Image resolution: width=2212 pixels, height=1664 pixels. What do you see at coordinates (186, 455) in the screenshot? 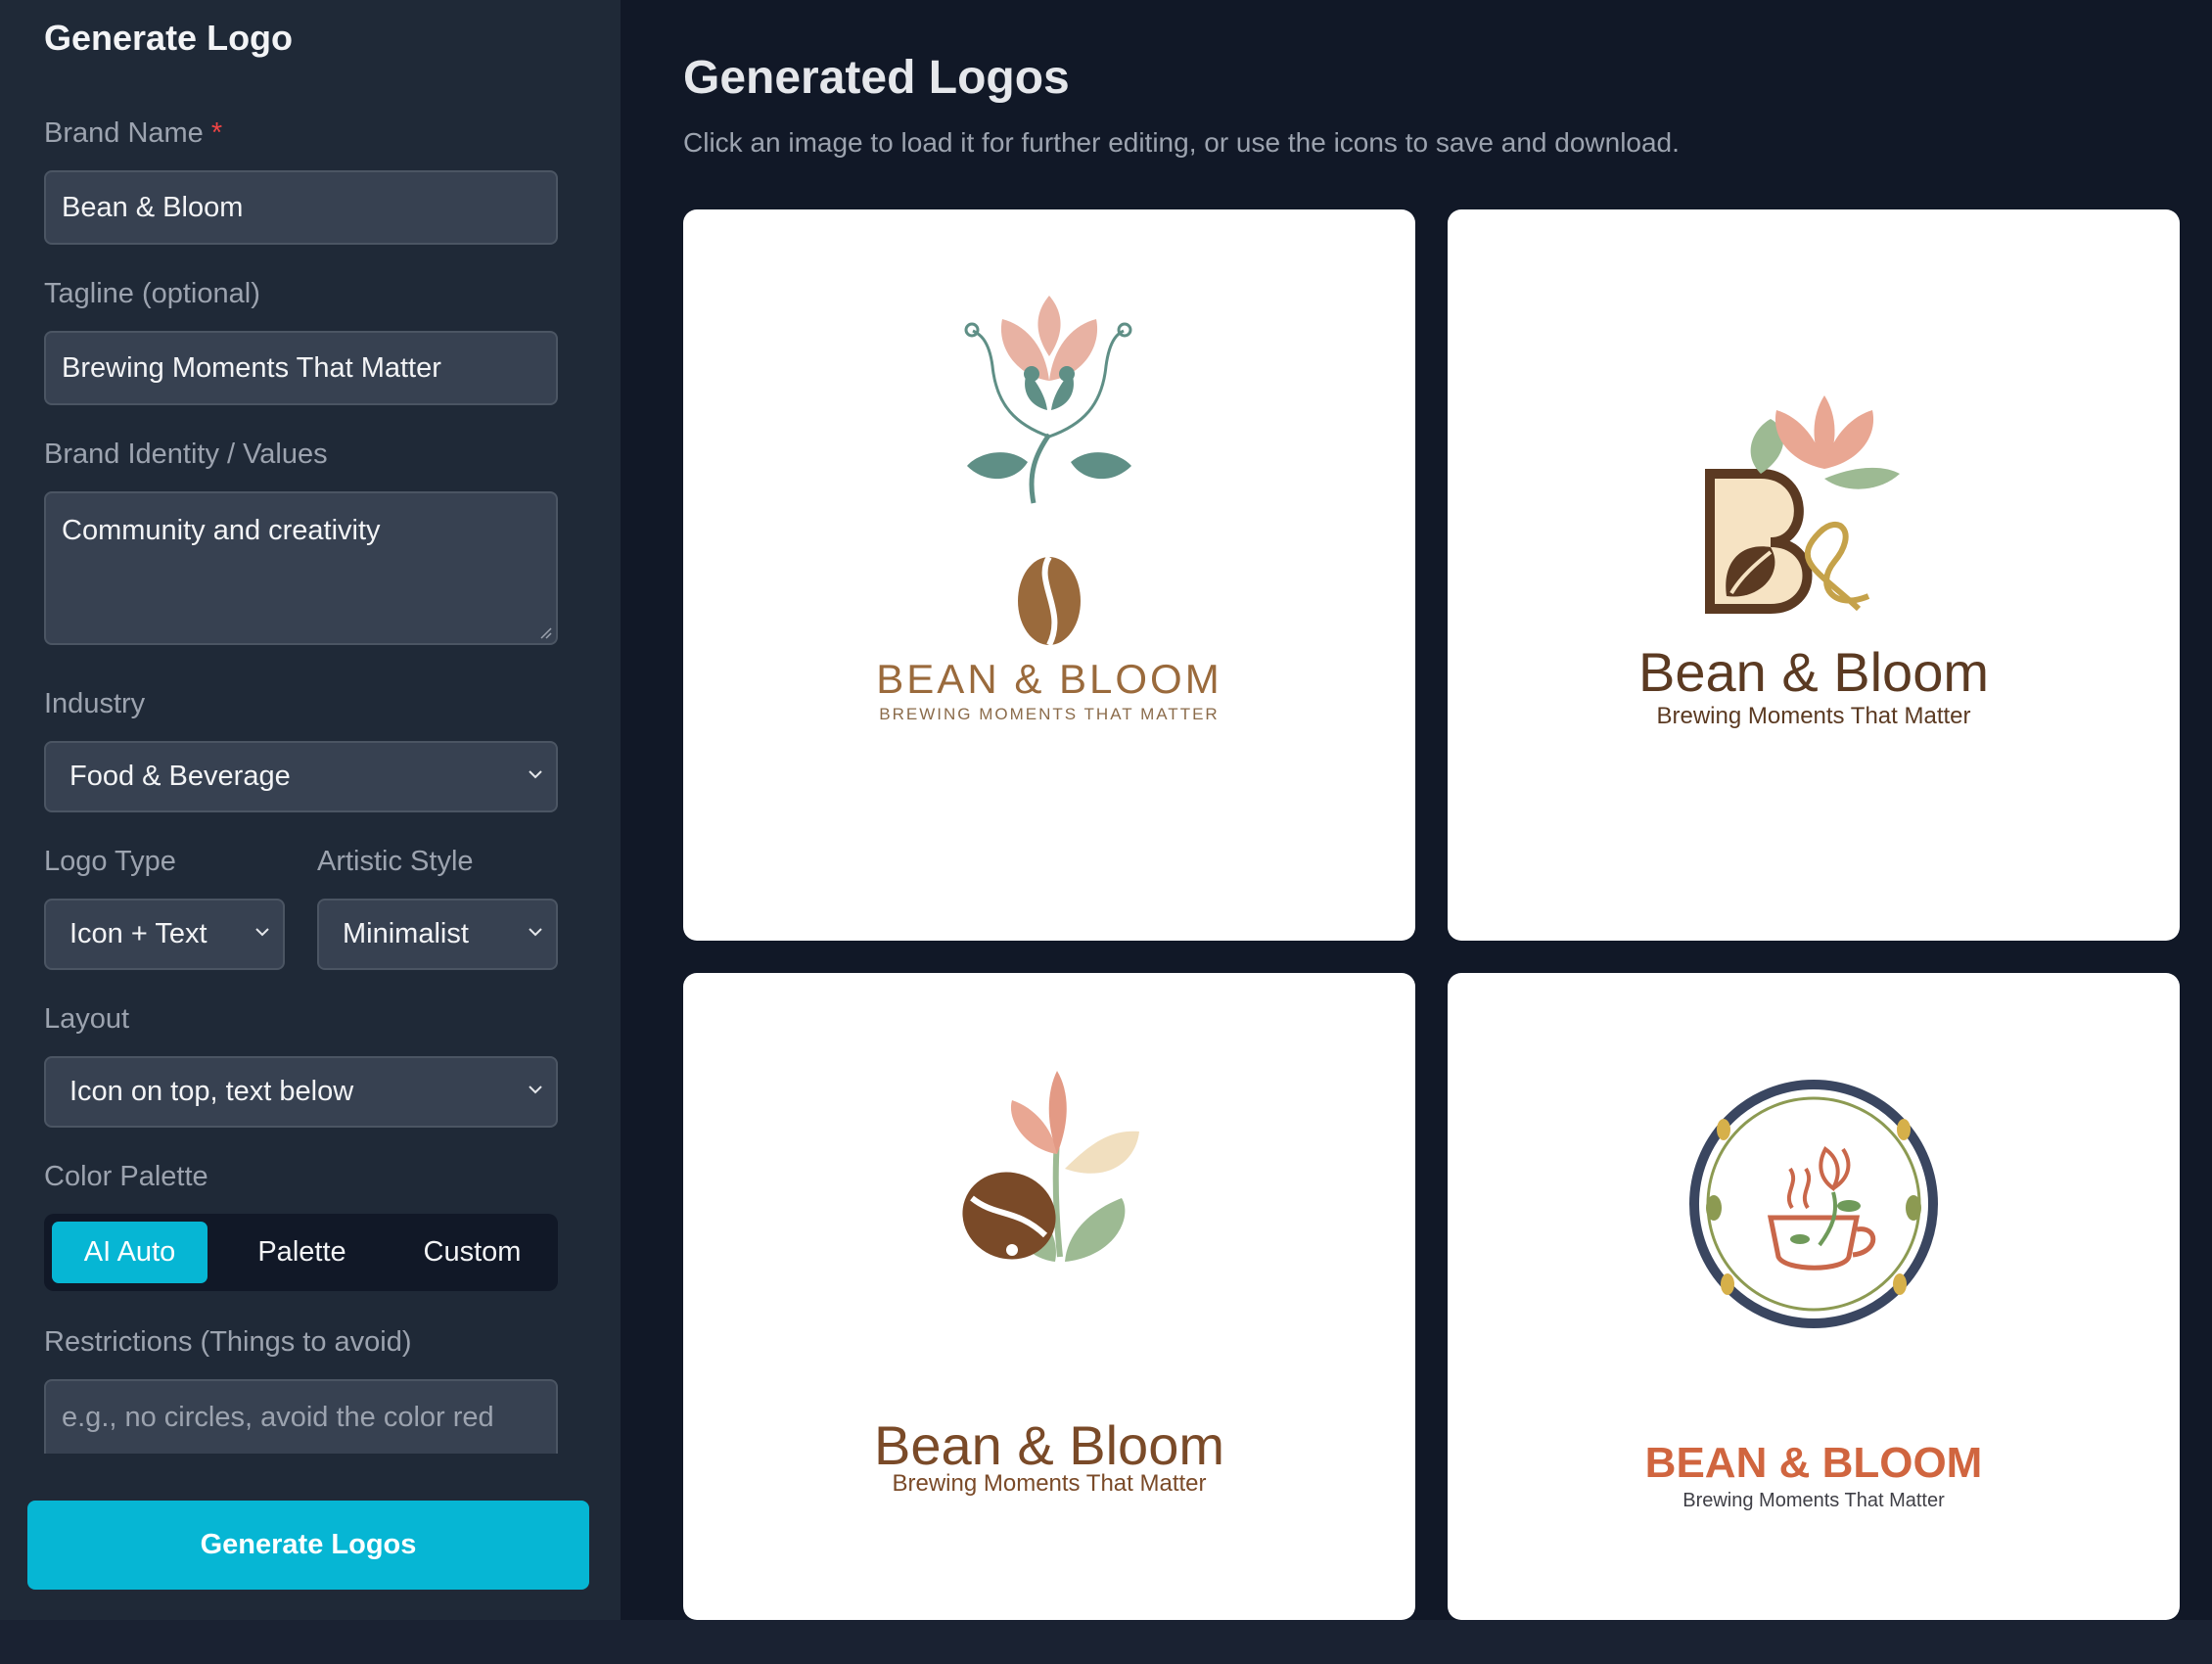
I see `identity-label: Brand Identity / Values` at bounding box center [186, 455].